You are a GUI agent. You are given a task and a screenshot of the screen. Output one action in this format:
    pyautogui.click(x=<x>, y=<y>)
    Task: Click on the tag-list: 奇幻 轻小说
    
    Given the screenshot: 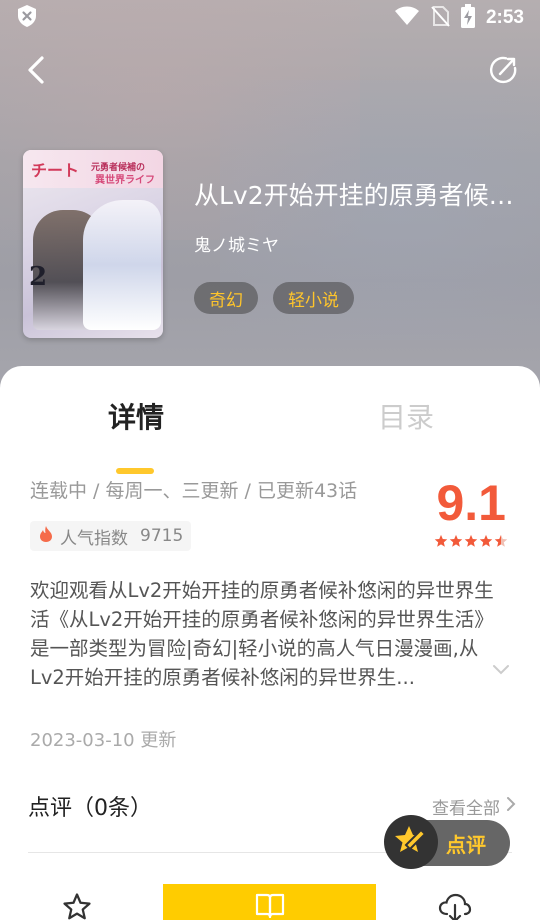 What is the action you would take?
    pyautogui.click(x=274, y=298)
    